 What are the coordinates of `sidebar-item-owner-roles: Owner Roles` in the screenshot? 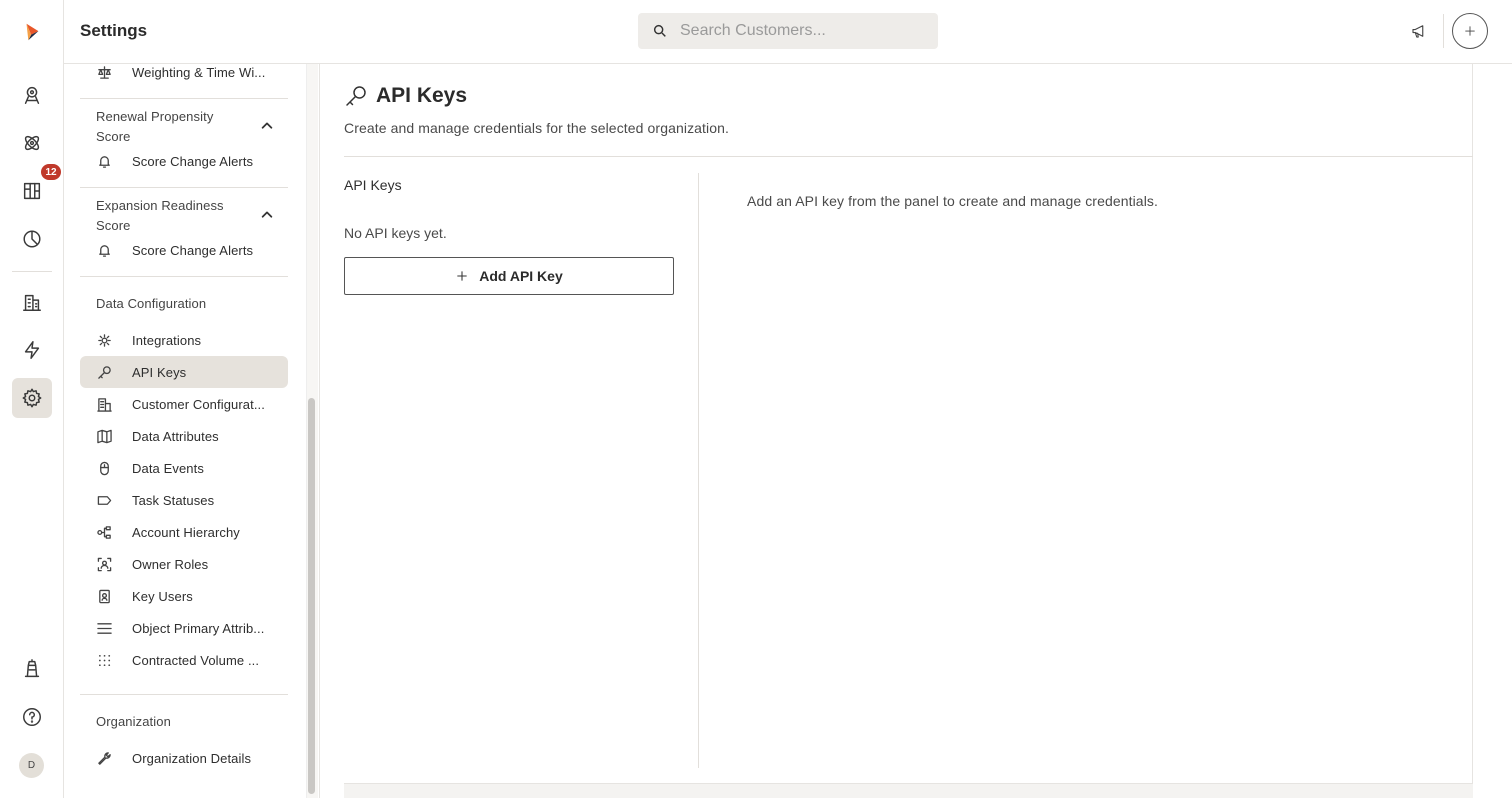 It's located at (184, 564).